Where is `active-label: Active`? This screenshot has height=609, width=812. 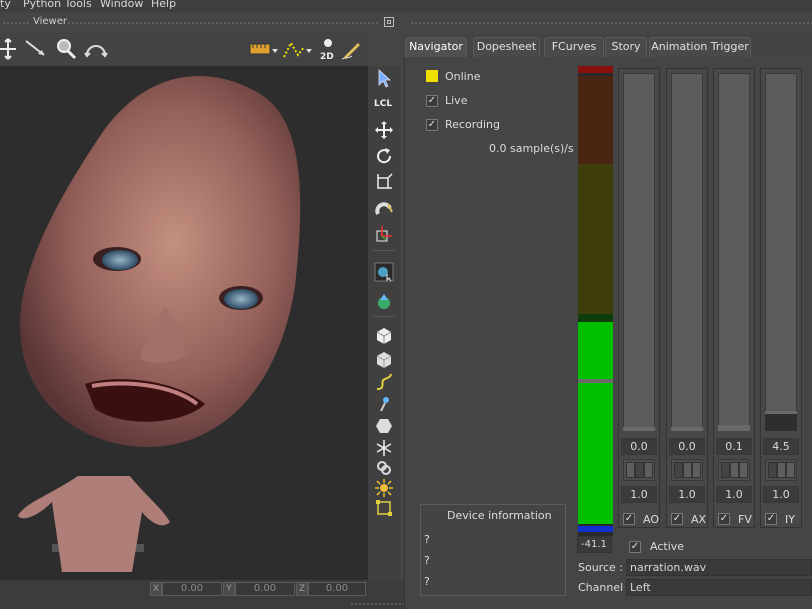 active-label: Active is located at coordinates (667, 546).